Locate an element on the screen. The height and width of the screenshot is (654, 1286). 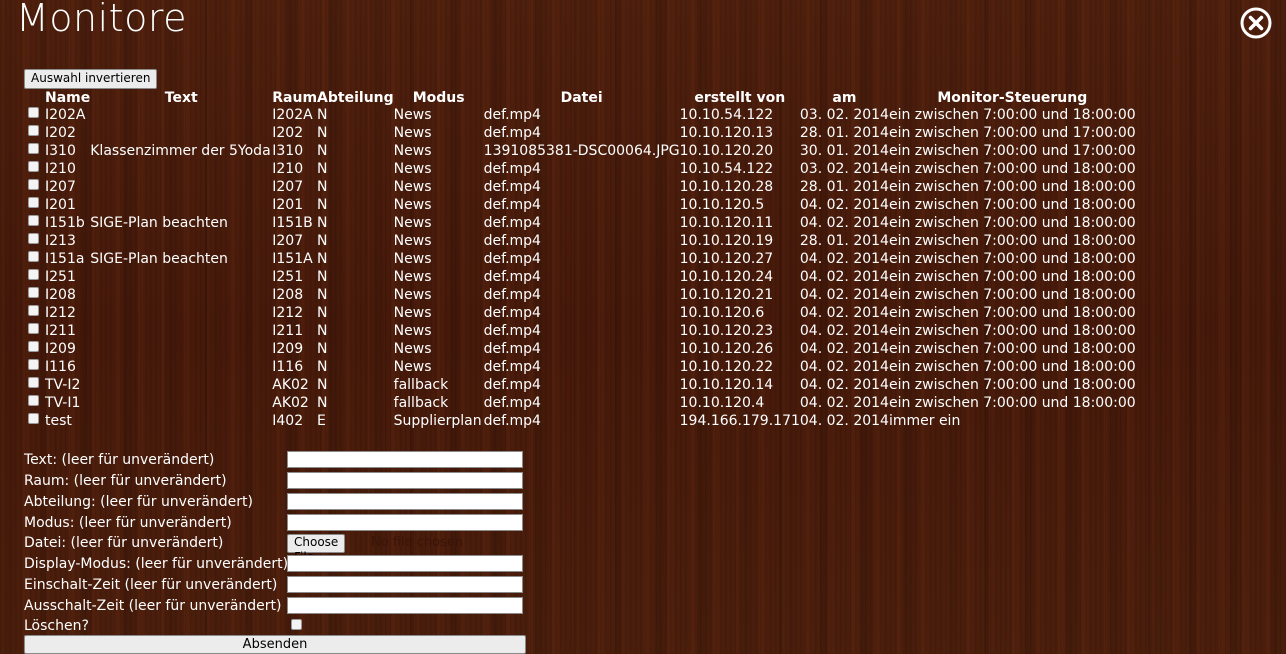
abteilung-input is located at coordinates (405, 501).